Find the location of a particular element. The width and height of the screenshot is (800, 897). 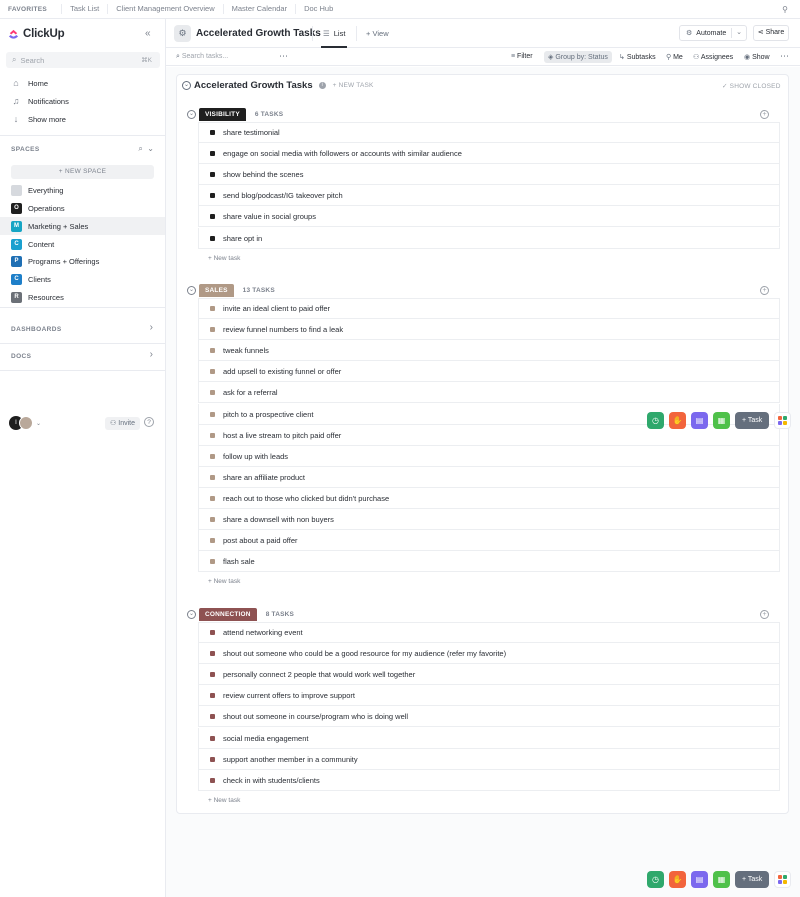

task-row: tweak funnels is located at coordinates (489, 350).